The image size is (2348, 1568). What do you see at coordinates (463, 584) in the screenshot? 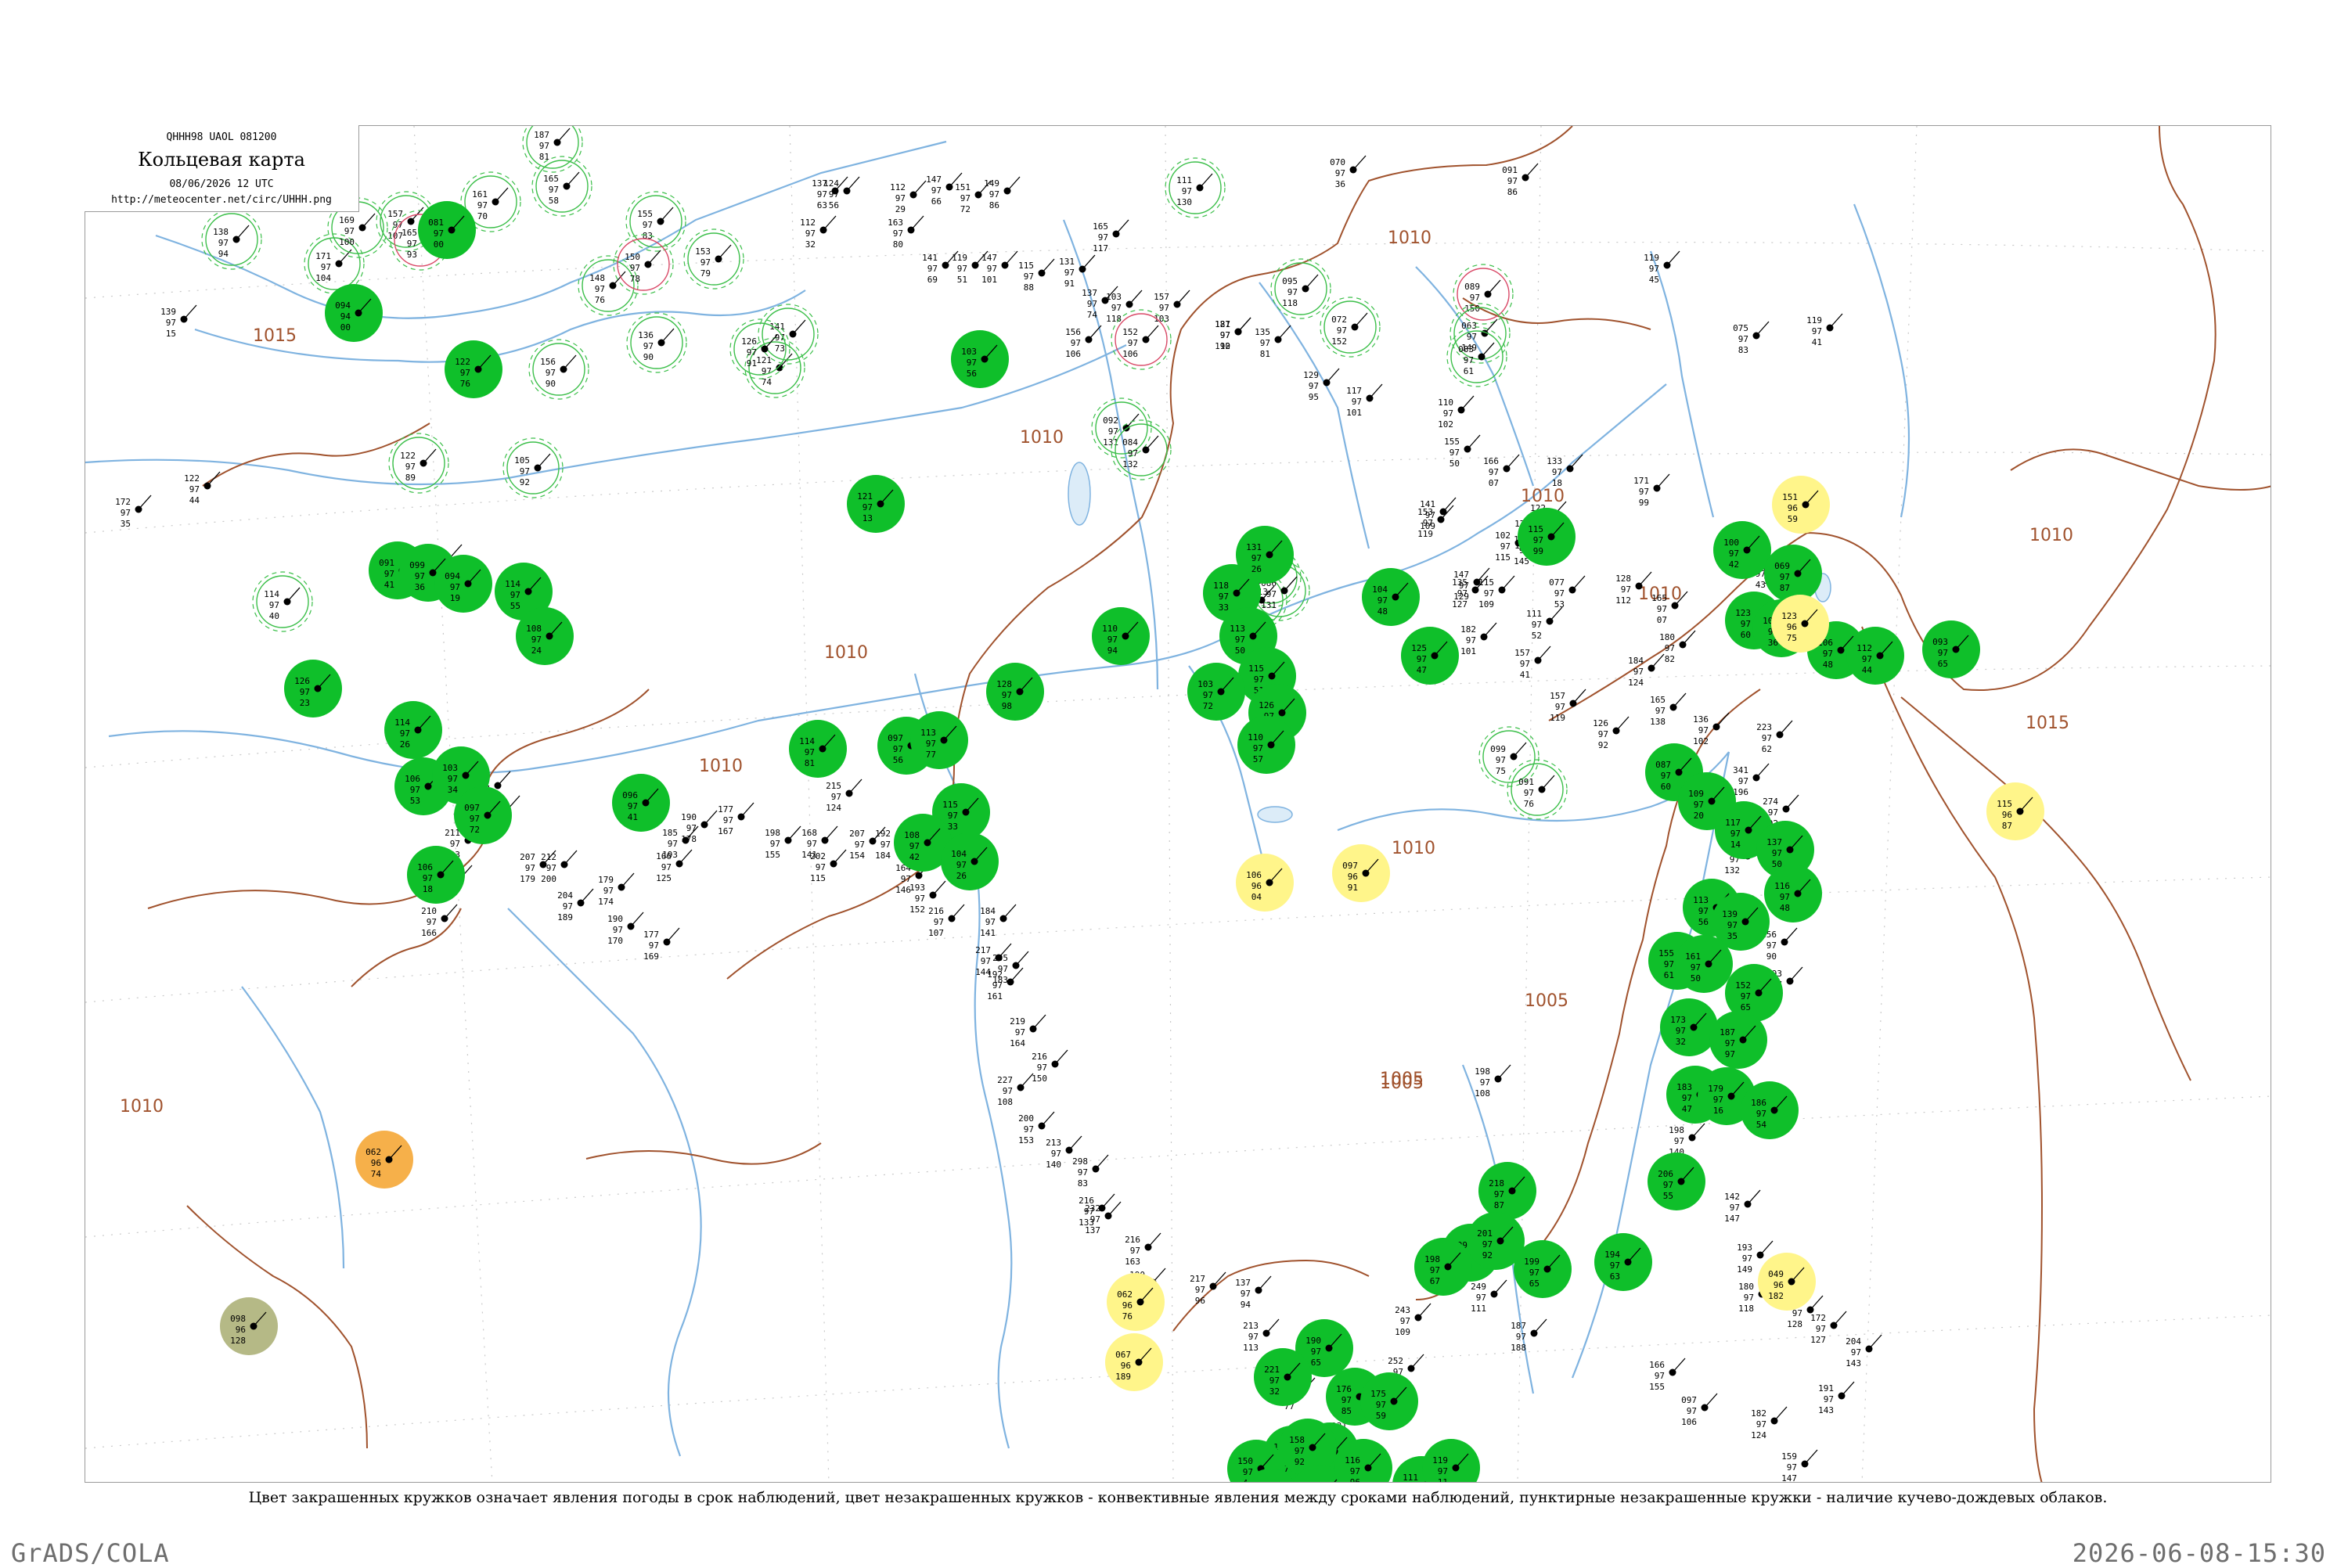
I see `station-weather-disc: 0949719` at bounding box center [463, 584].